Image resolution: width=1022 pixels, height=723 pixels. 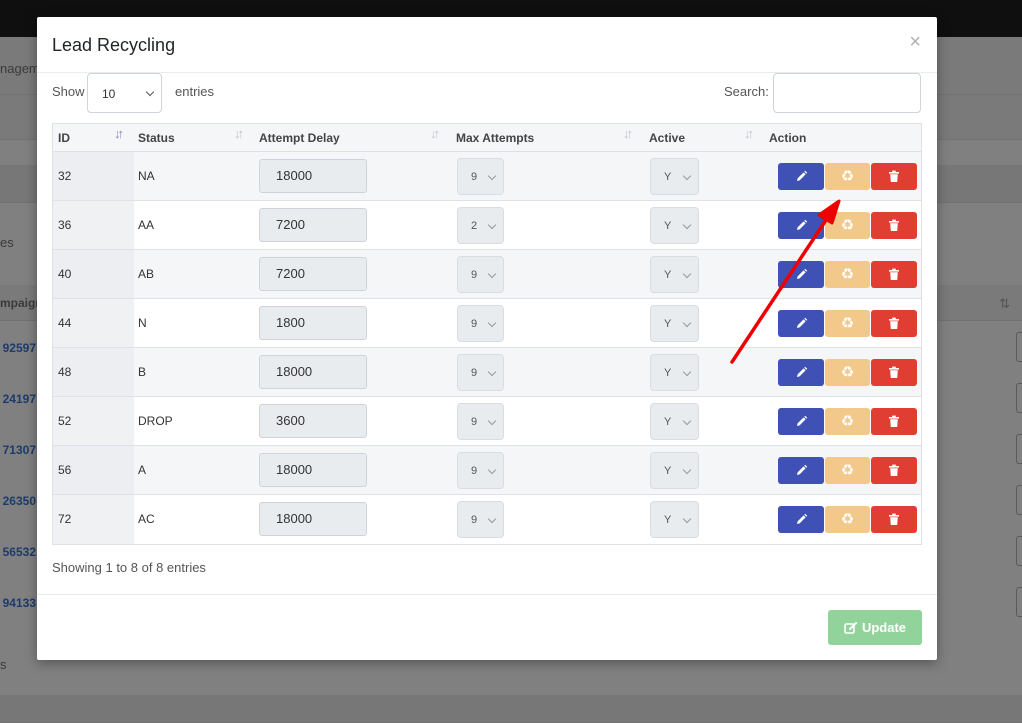 I want to click on bg-side-fragment: s, so click(x=3, y=664).